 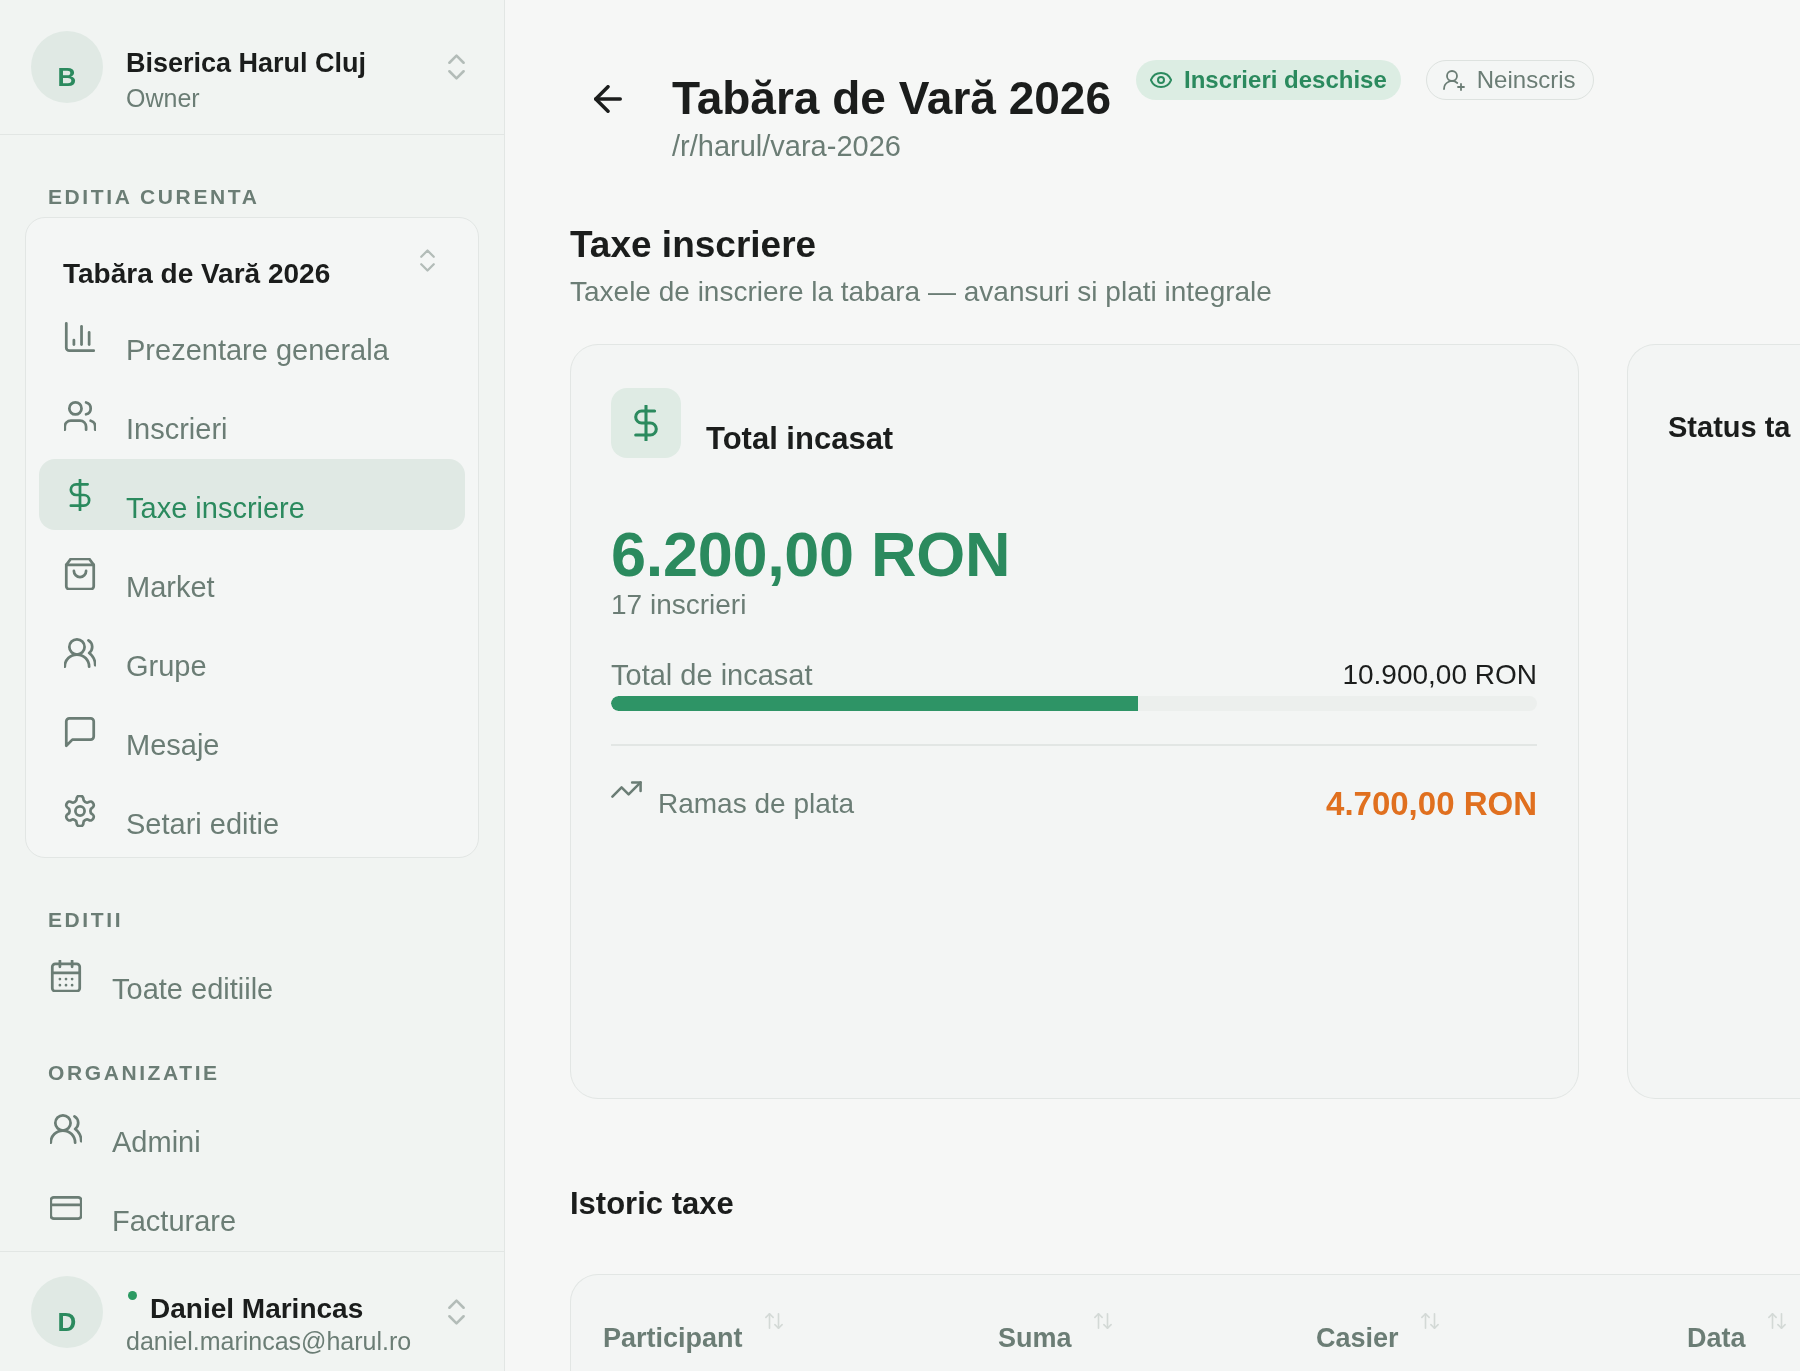 What do you see at coordinates (252, 731) in the screenshot?
I see `nav-item: Mesaje` at bounding box center [252, 731].